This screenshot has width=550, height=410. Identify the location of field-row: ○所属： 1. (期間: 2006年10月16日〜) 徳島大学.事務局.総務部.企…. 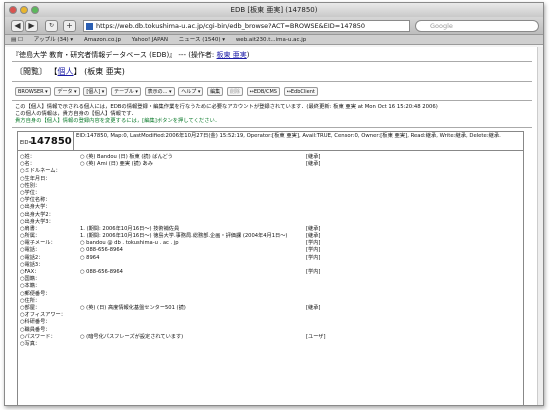
(270, 236).